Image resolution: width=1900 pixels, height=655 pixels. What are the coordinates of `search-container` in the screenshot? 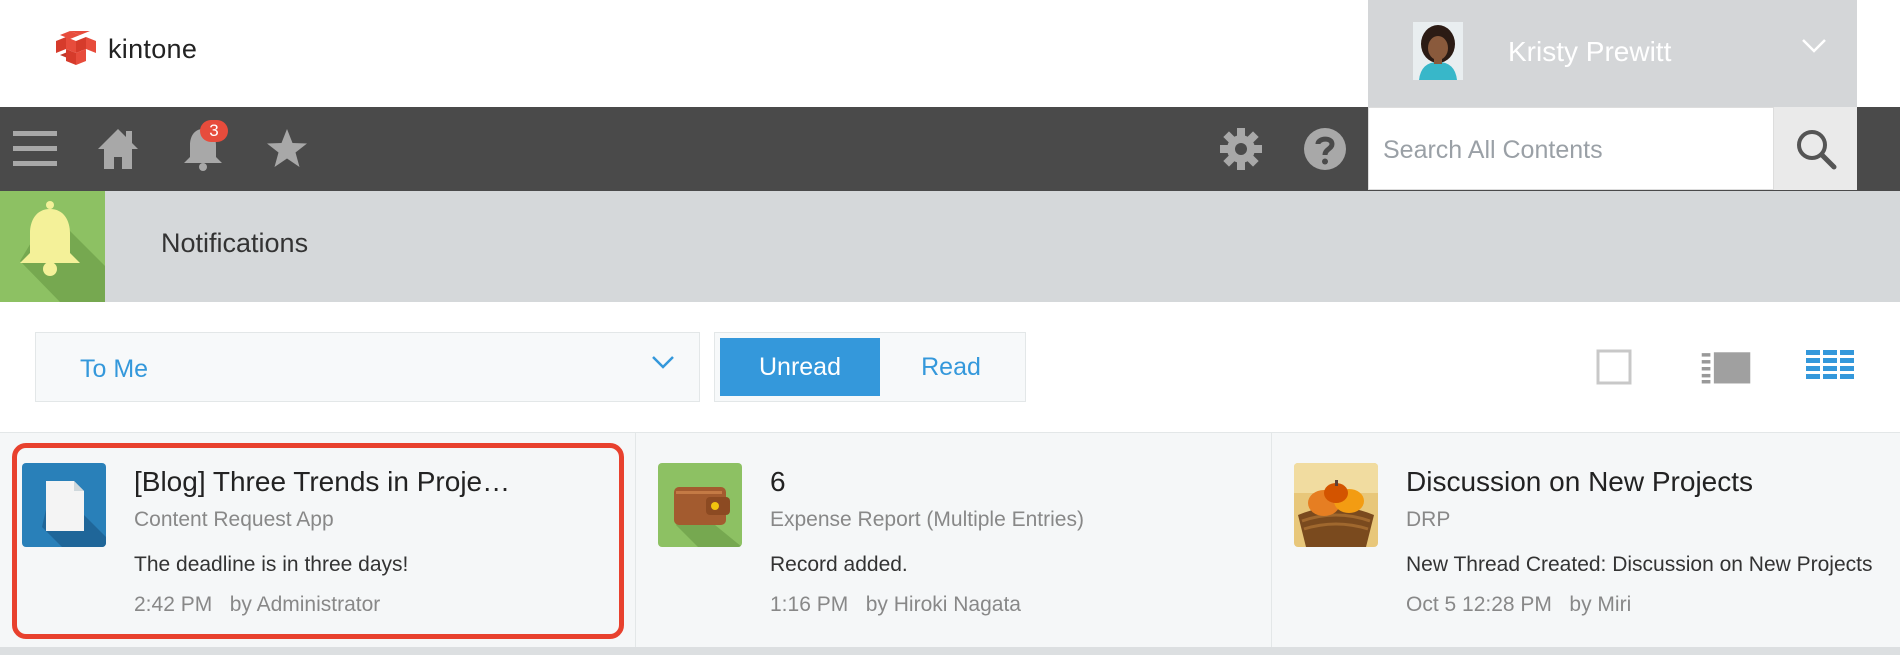 It's located at (1571, 148).